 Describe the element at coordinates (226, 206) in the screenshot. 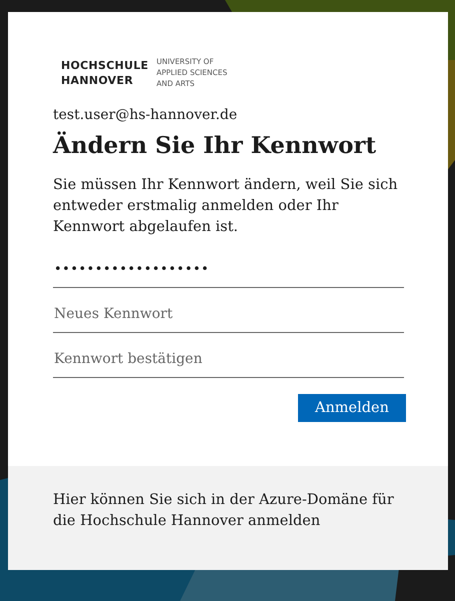

I see `description: Sie müssen Ihr Kennwort ändern, weil Sie sich entweder erstmalig anmelden oder Ihr Kennwort abgelaufen ist.` at that location.